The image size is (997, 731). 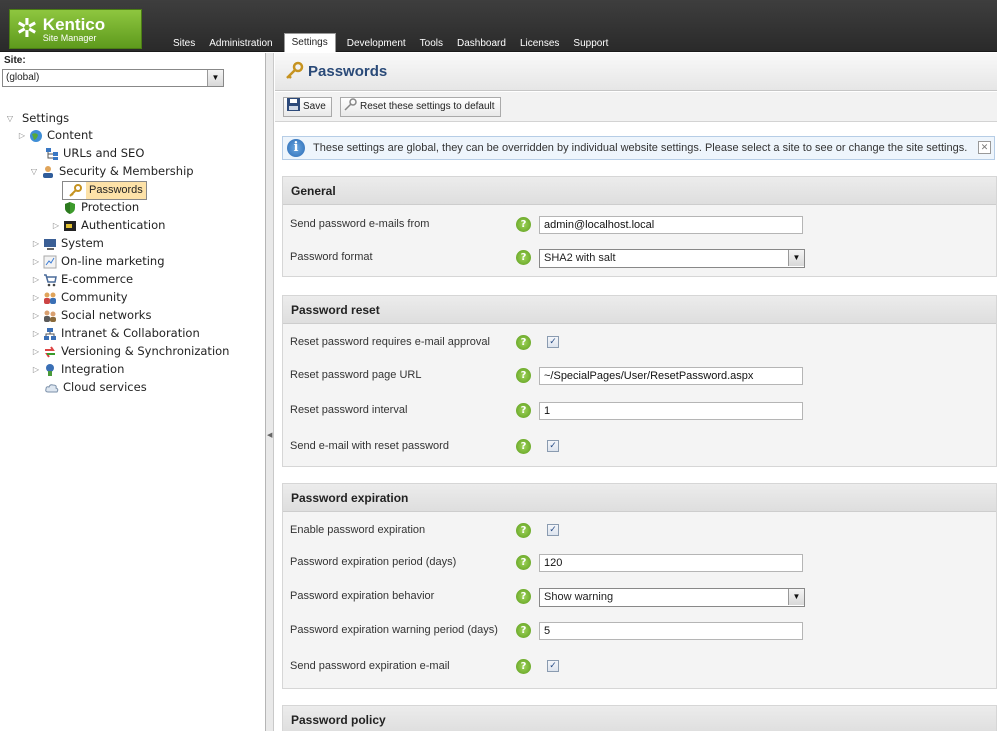 I want to click on network-icon, so click(x=50, y=334).